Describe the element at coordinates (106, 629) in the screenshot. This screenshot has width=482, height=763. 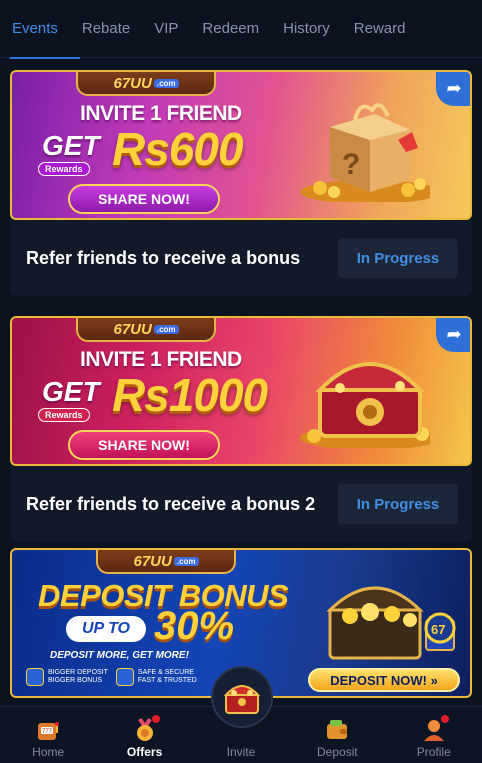
I see `up-to-label: UP TO` at that location.